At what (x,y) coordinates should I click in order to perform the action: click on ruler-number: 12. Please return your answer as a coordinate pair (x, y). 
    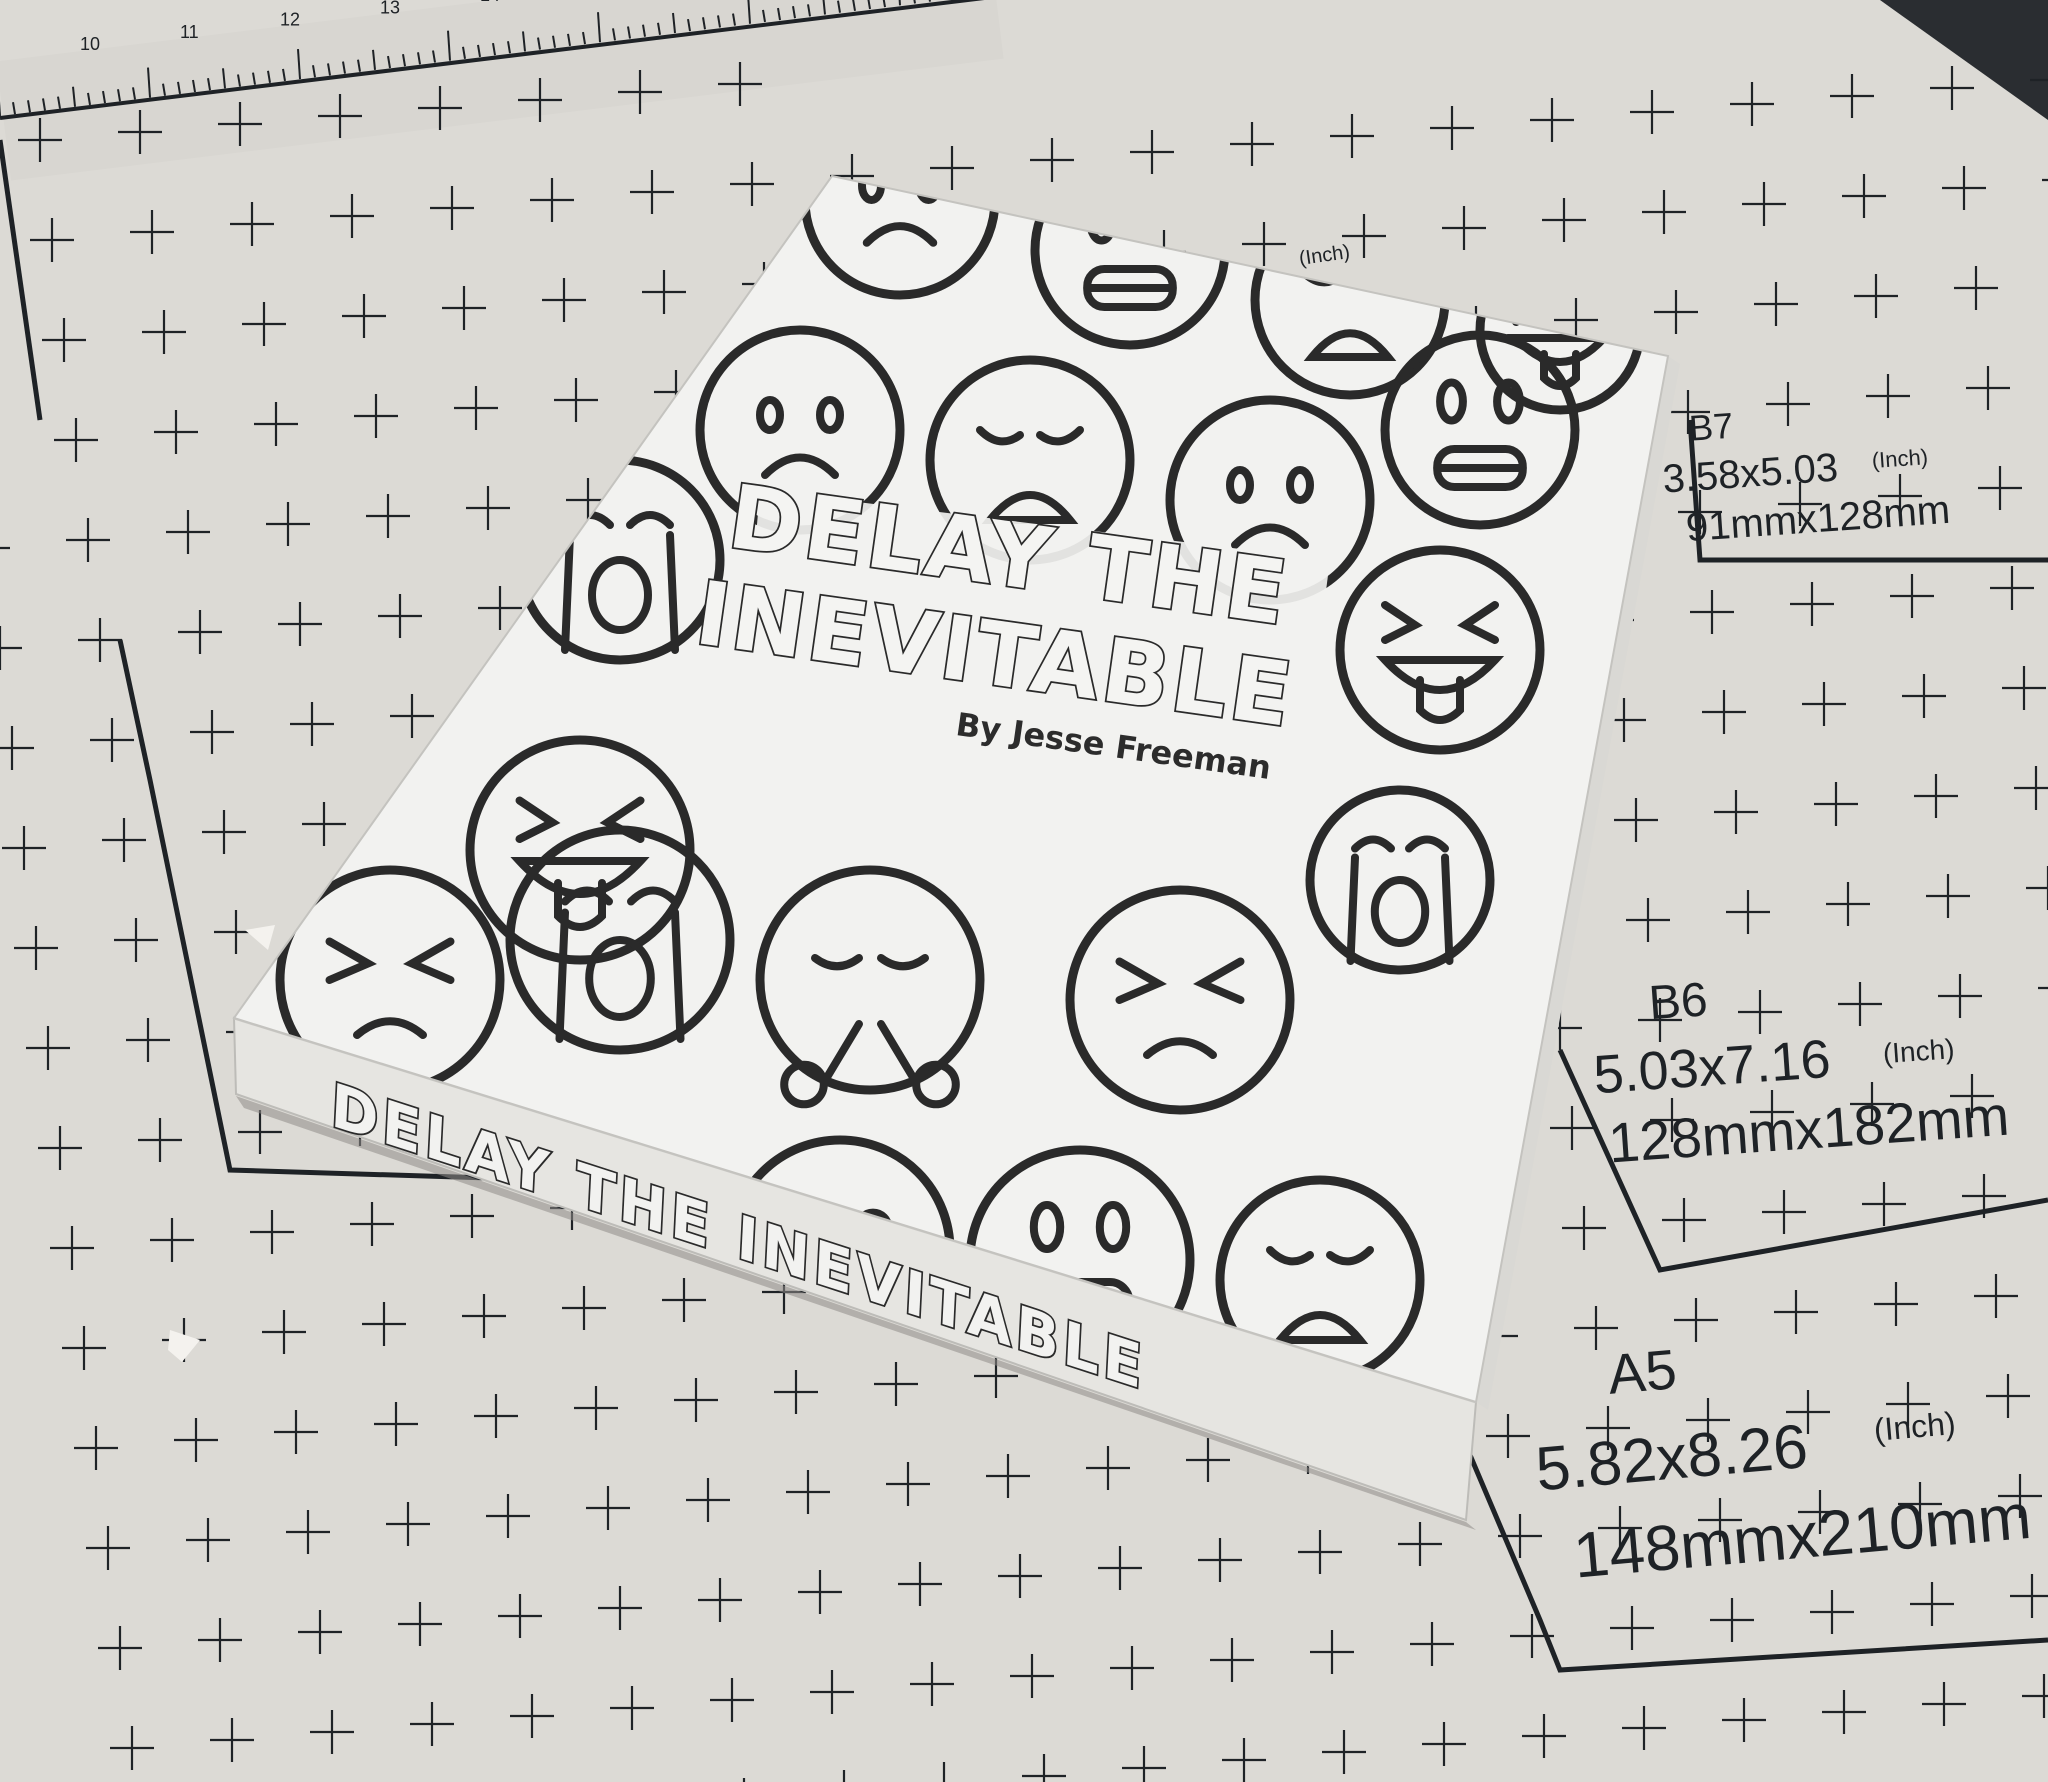
    Looking at the image, I should click on (290, 20).